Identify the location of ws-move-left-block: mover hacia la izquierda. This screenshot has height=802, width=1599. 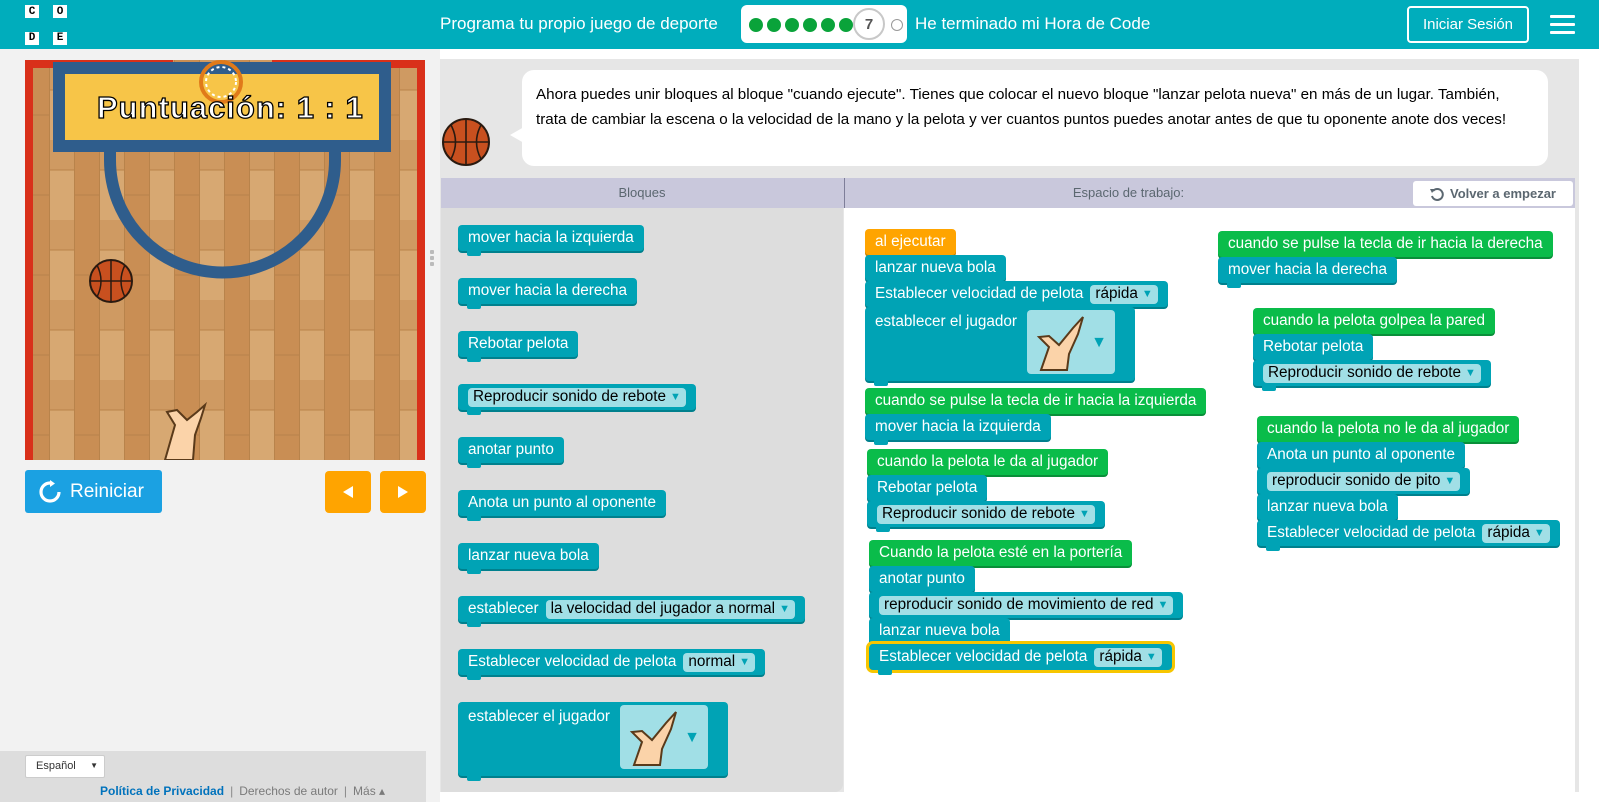
(958, 429).